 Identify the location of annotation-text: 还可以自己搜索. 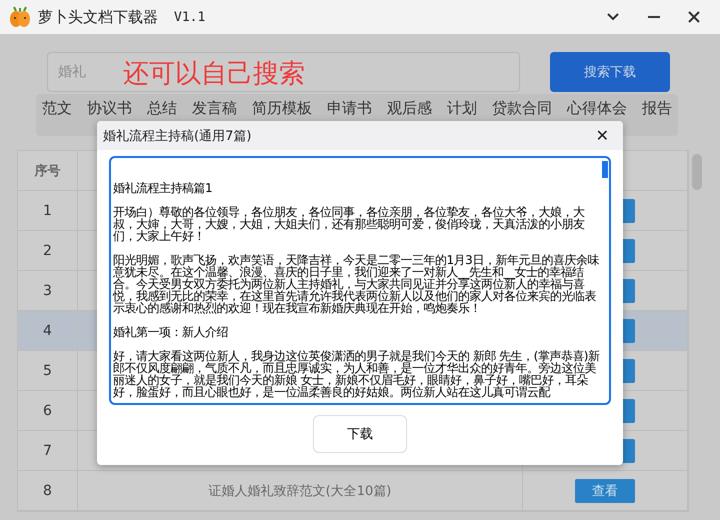
(214, 74).